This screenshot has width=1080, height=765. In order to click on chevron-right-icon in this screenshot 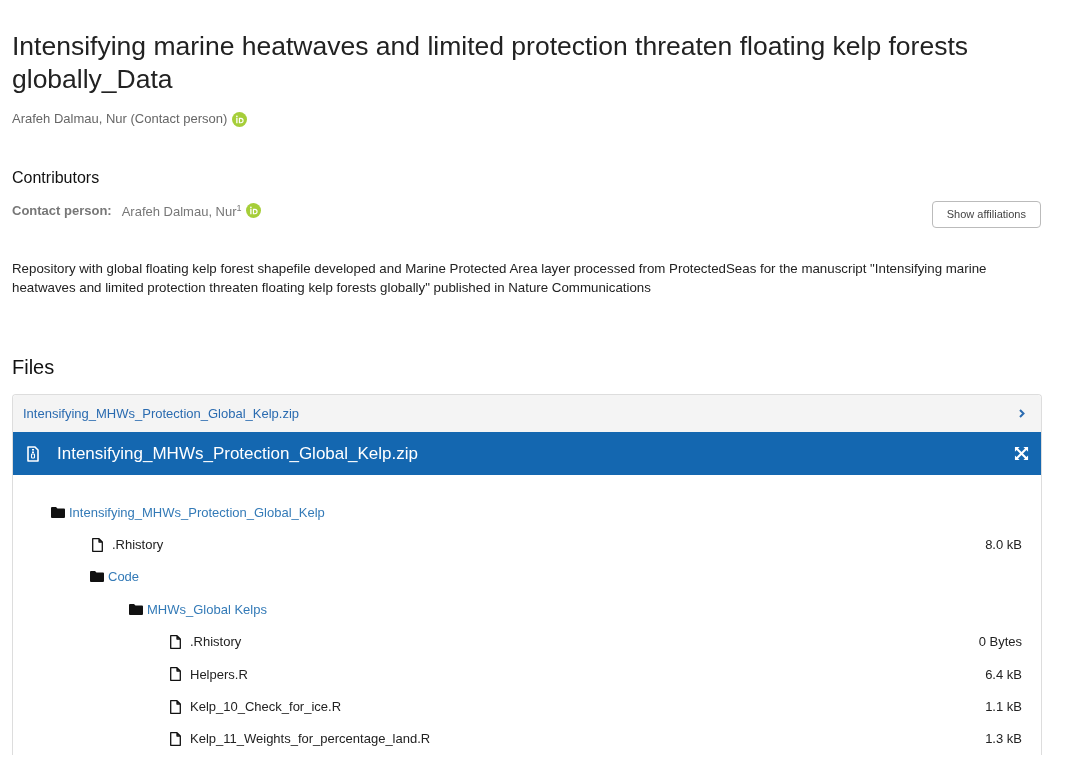, I will do `click(1022, 413)`.